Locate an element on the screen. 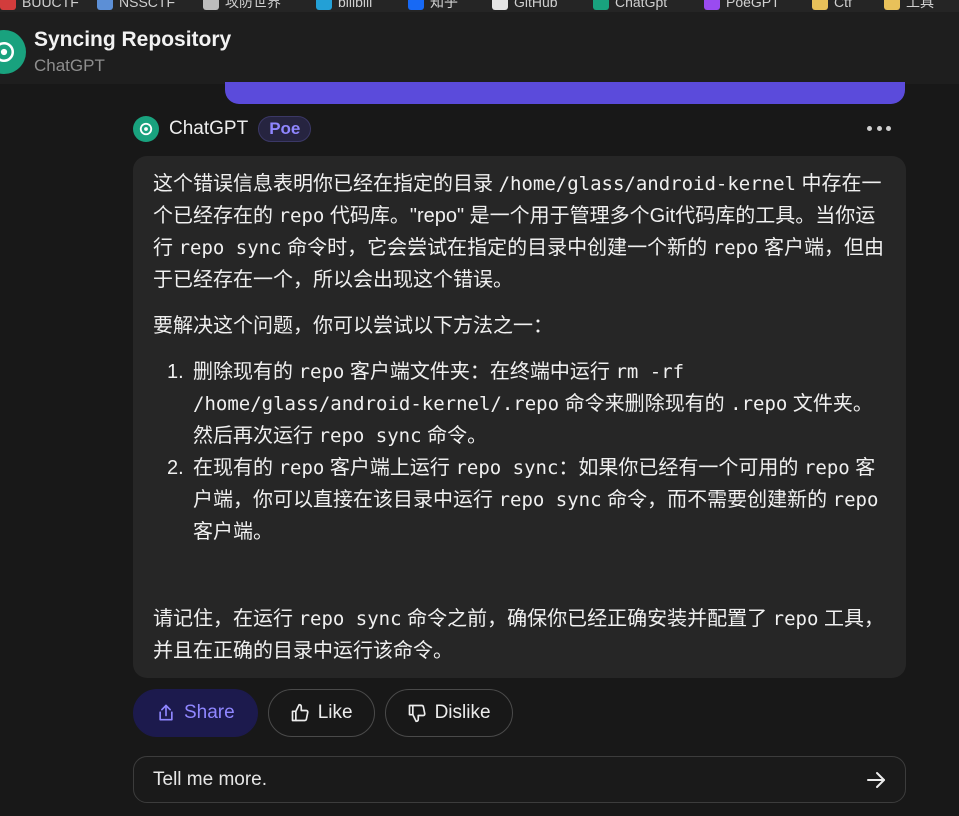 The width and height of the screenshot is (959, 816). message-header: ChatGPT Poe is located at coordinates (222, 129).